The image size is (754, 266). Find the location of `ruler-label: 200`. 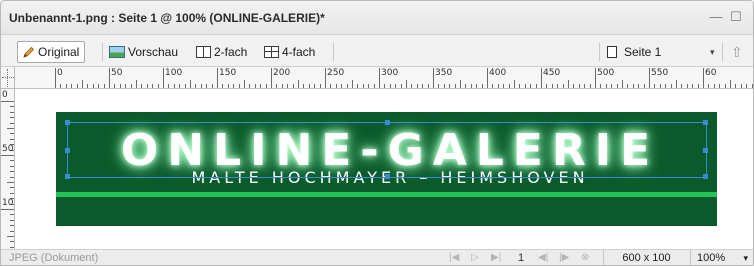

ruler-label: 200 is located at coordinates (282, 73).